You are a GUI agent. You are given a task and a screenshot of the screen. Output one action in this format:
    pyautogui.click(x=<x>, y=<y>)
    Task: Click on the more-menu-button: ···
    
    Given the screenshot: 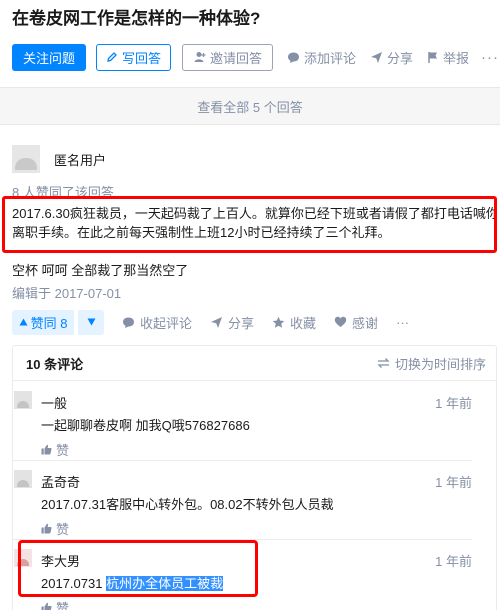 What is the action you would take?
    pyautogui.click(x=490, y=57)
    